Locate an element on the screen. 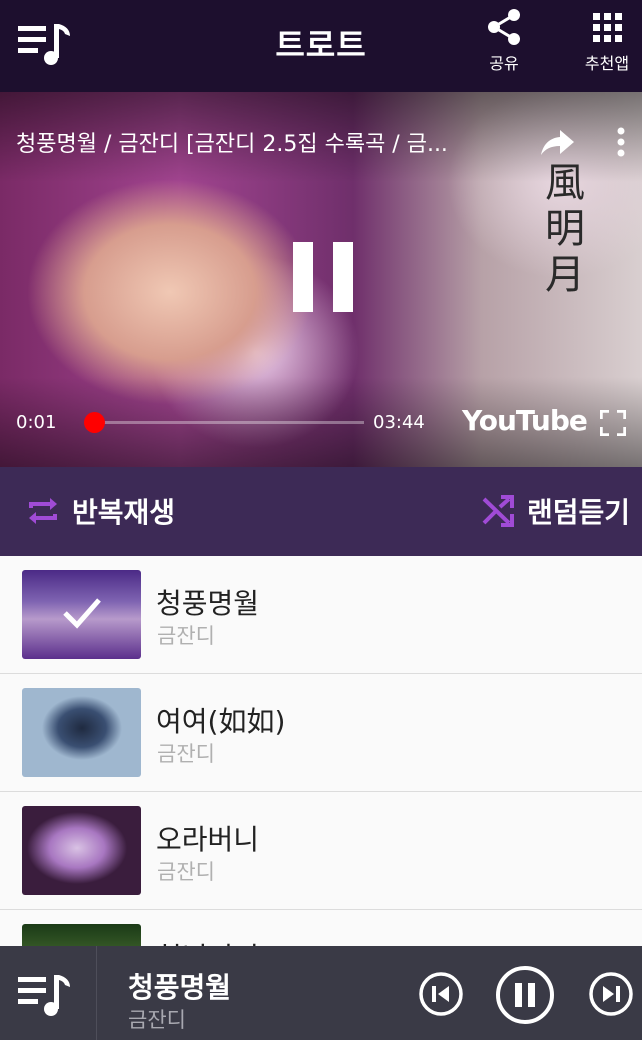 The image size is (642, 1040). share-label: 공유 is located at coordinates (504, 63).